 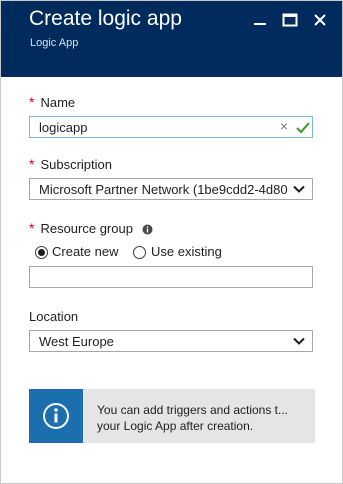 I want to click on maximize-button, so click(x=290, y=20).